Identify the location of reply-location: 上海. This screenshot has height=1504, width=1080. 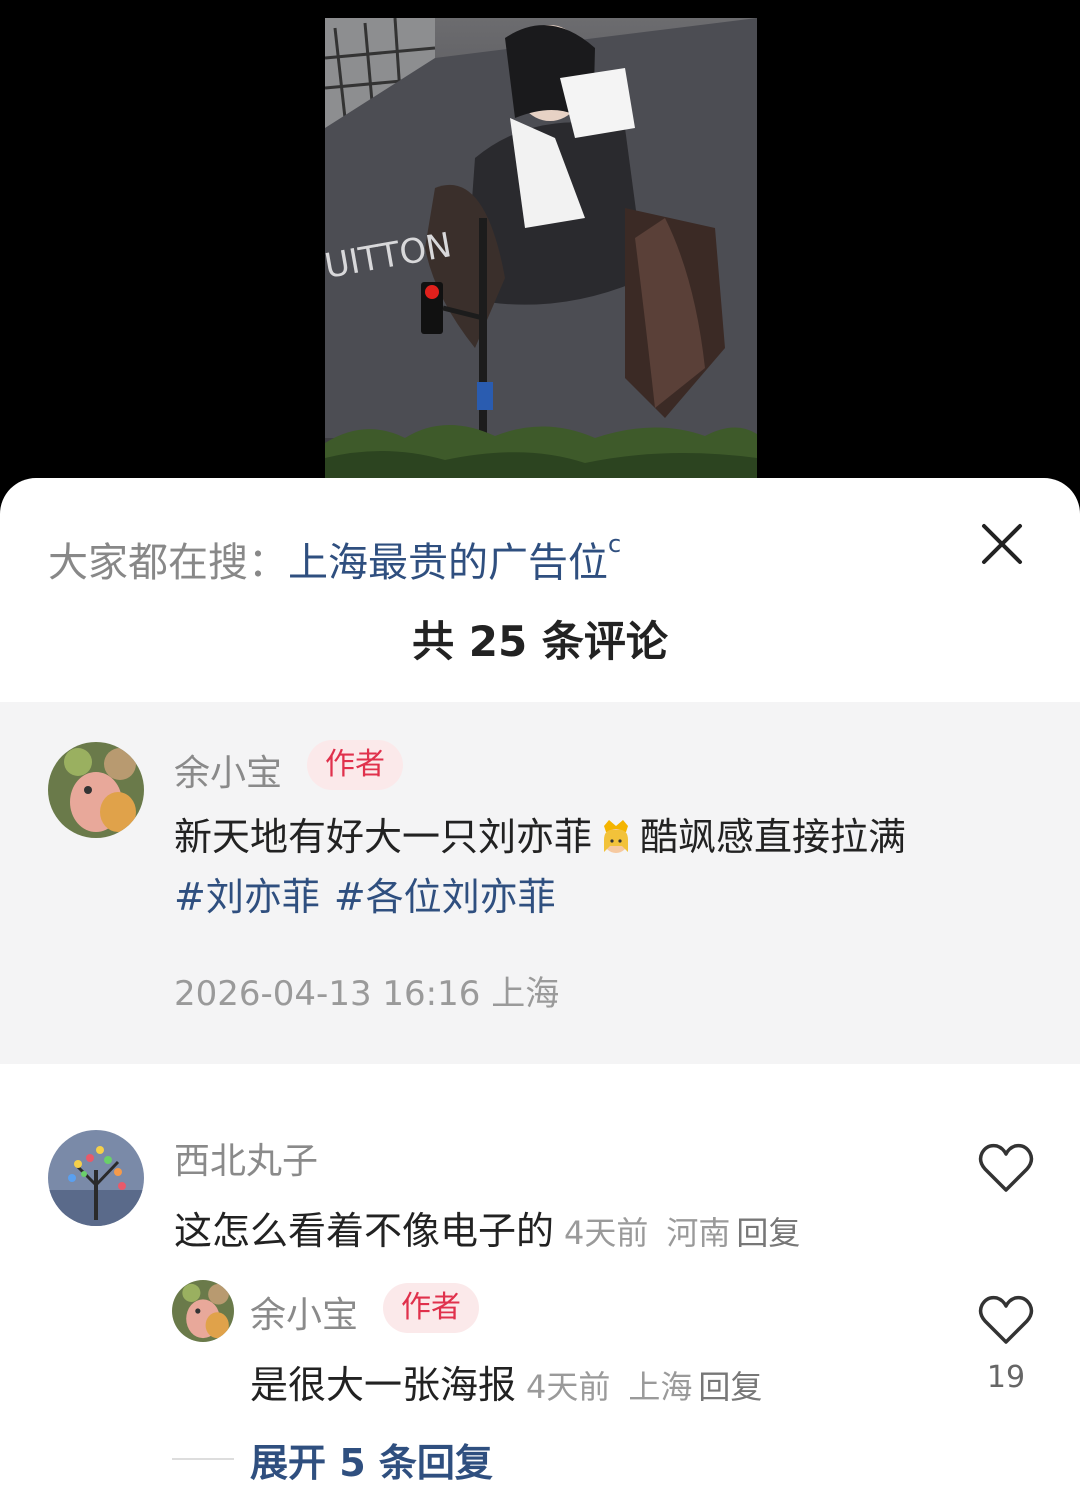
(660, 1387).